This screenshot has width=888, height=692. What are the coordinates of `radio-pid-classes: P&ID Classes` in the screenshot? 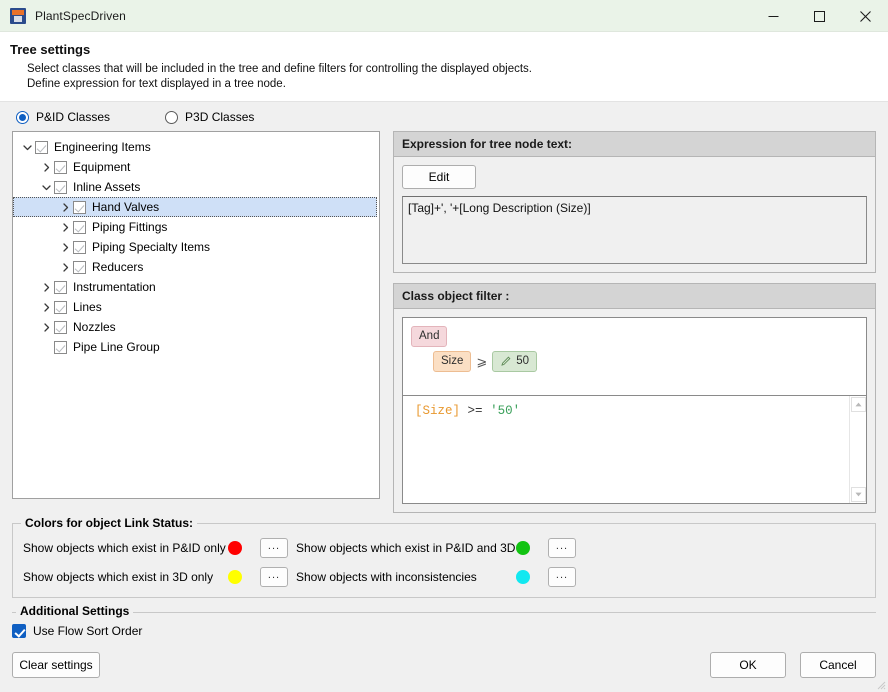 It's located at (63, 117).